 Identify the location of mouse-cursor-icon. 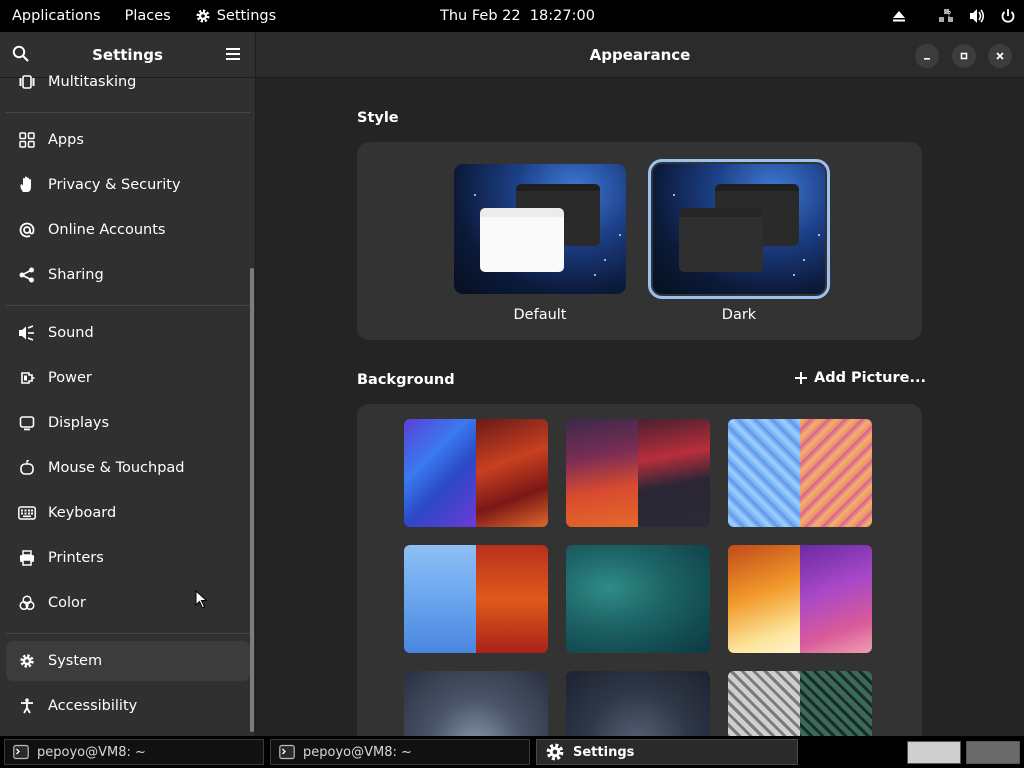
(201, 599).